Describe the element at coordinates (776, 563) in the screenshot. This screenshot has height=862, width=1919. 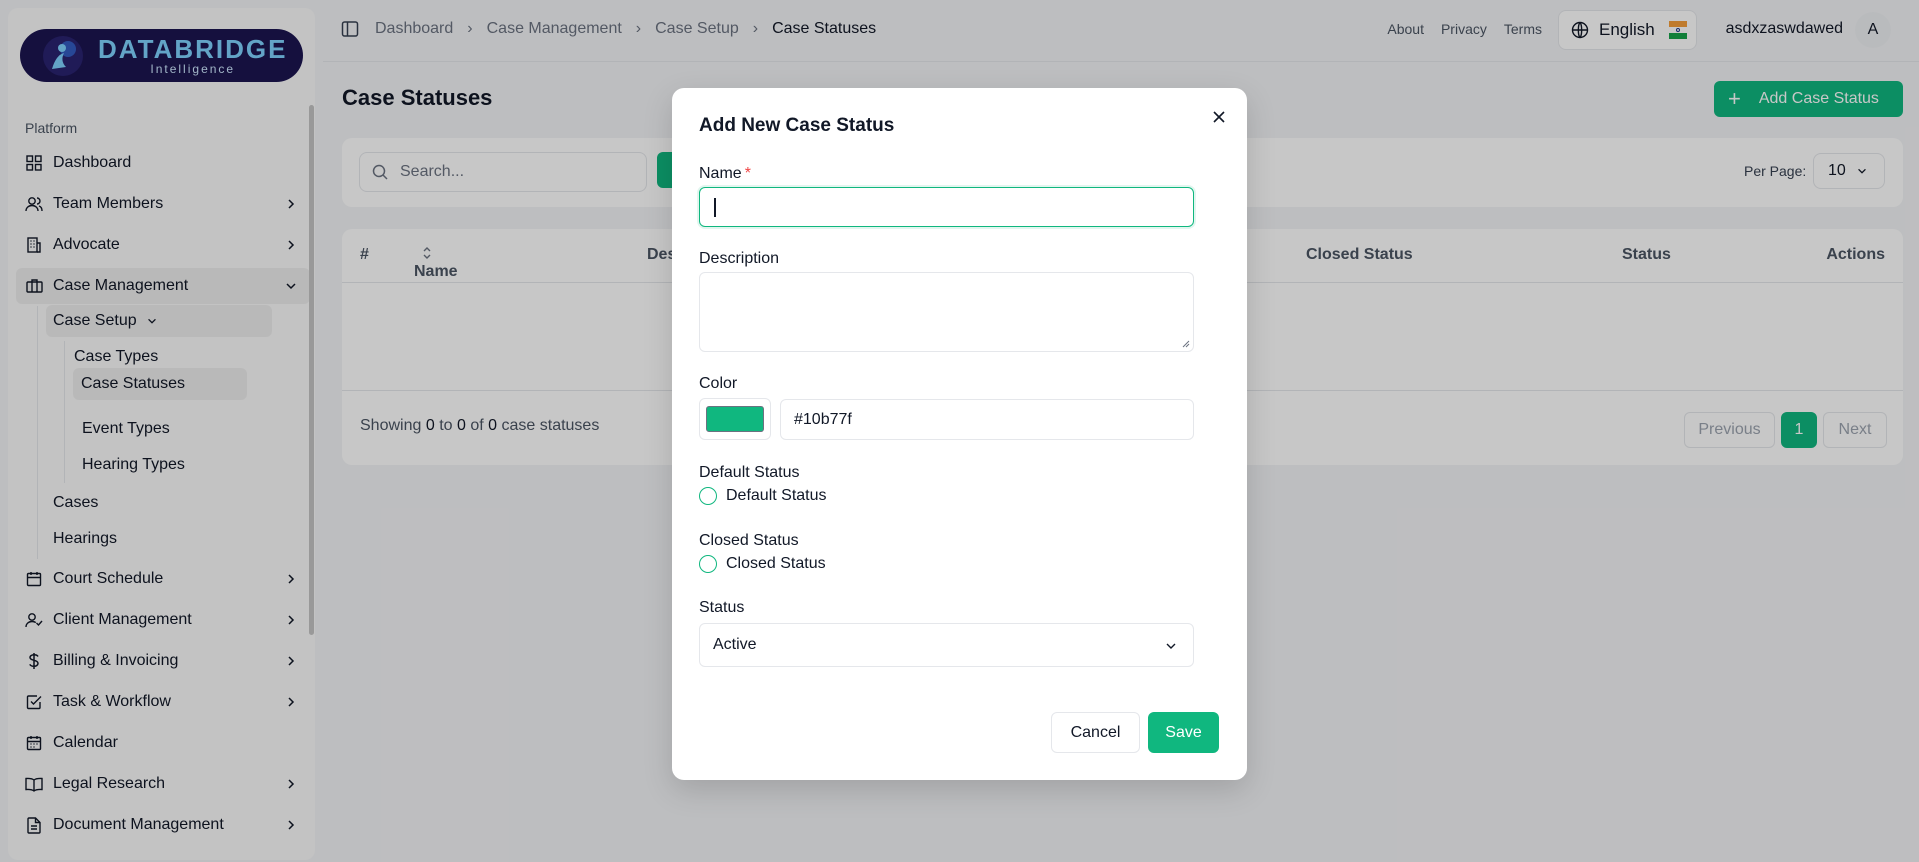
I see `closed-status-checkbox-label: Closed Status` at that location.